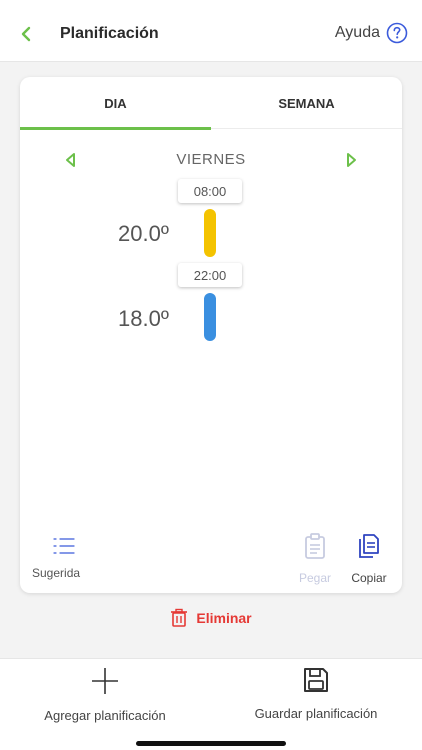 This screenshot has height=750, width=422. I want to click on help-button: Ayuda, so click(371, 33).